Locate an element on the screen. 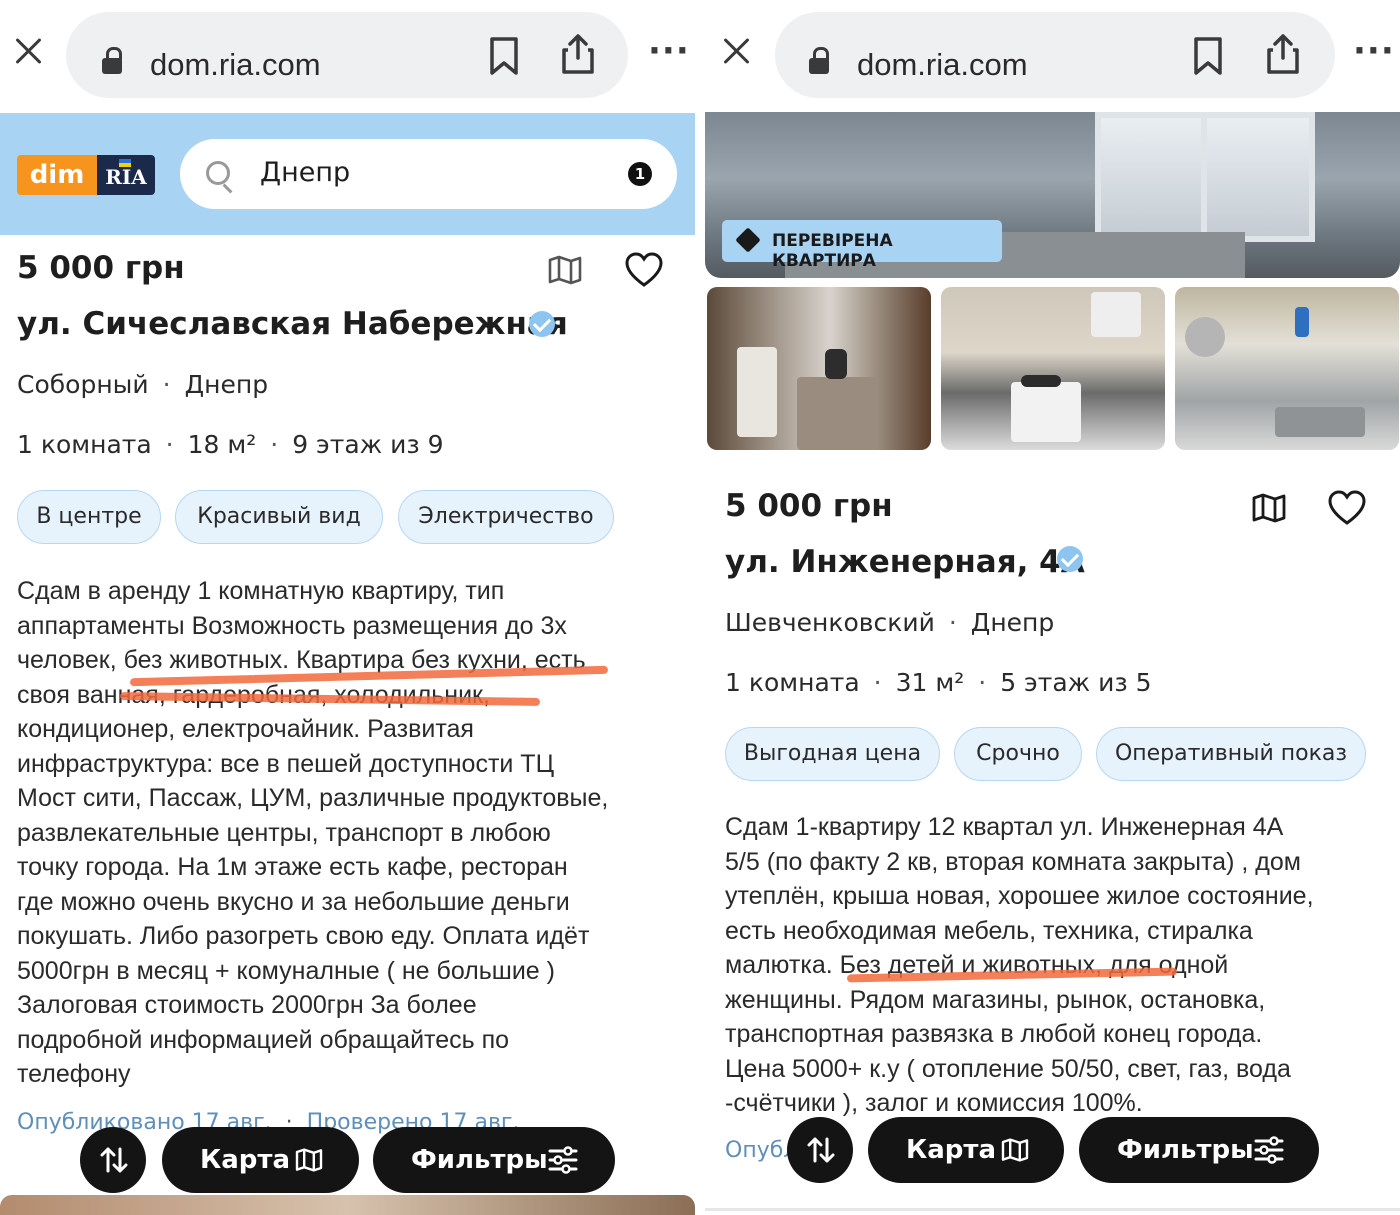 Image resolution: width=1400 pixels, height=1215 pixels. tag-chip: Срочно is located at coordinates (1018, 754).